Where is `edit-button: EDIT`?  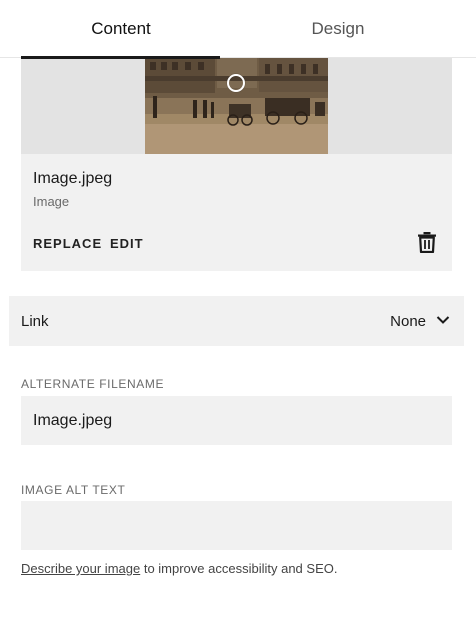
edit-button: EDIT is located at coordinates (127, 243).